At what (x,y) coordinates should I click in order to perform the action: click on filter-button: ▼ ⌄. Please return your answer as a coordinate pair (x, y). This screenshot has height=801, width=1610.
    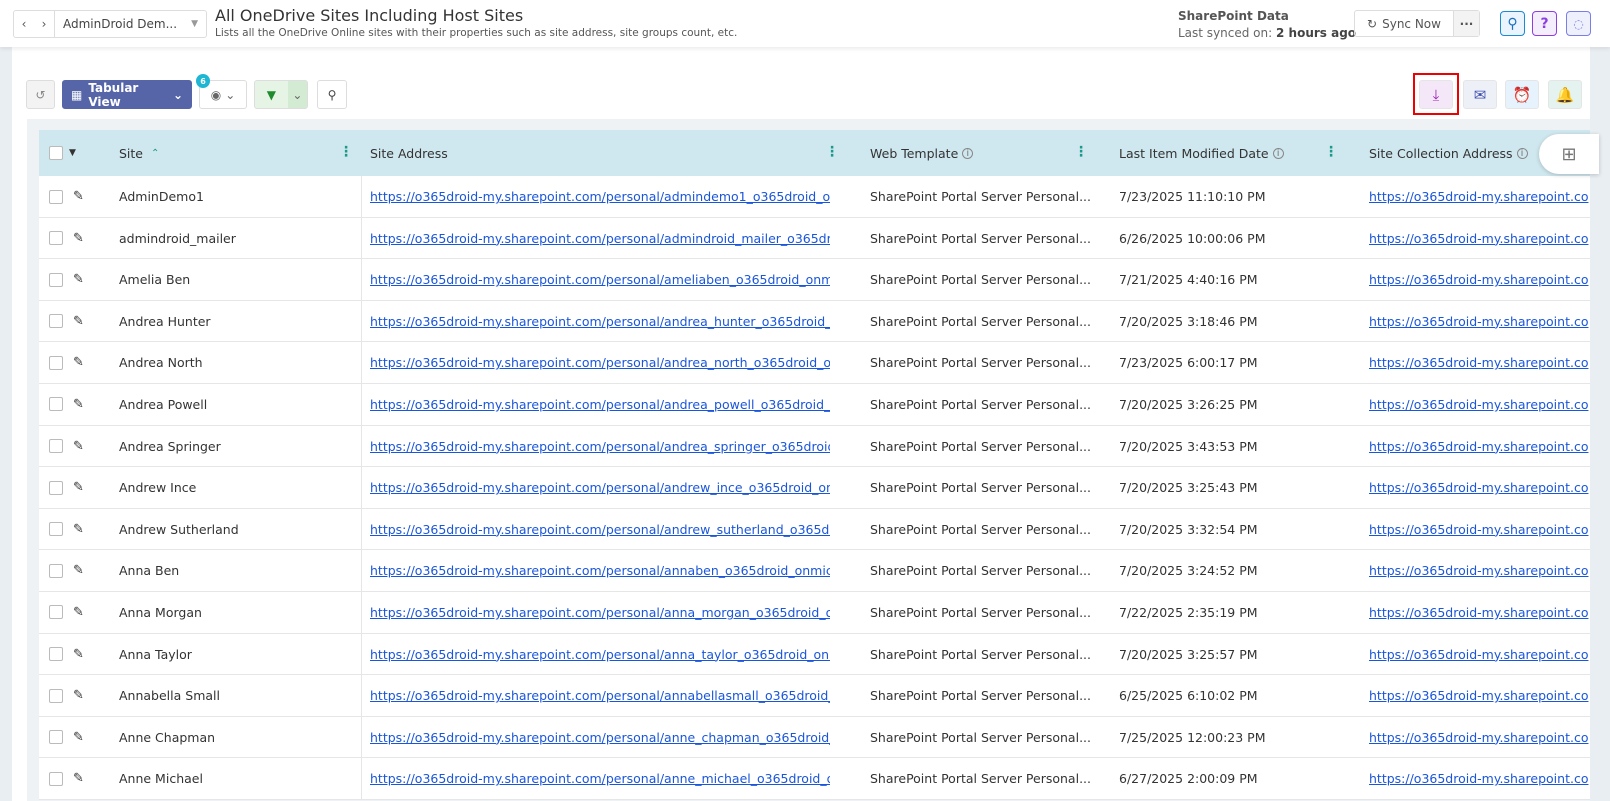
    Looking at the image, I should click on (281, 94).